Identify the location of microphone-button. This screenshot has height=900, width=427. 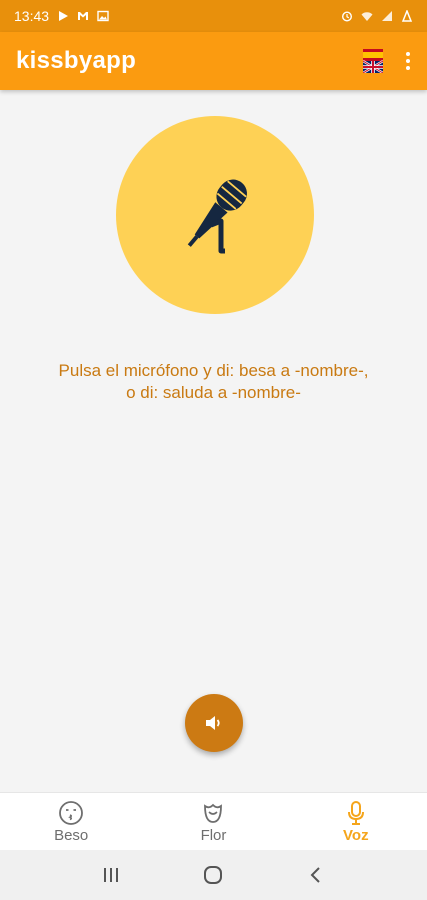
(215, 215).